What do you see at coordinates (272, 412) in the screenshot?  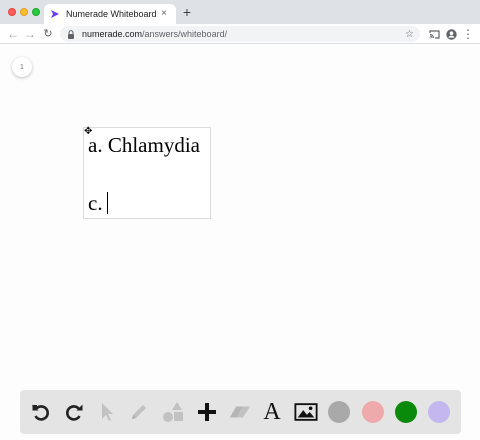 I see `text-icon: A` at bounding box center [272, 412].